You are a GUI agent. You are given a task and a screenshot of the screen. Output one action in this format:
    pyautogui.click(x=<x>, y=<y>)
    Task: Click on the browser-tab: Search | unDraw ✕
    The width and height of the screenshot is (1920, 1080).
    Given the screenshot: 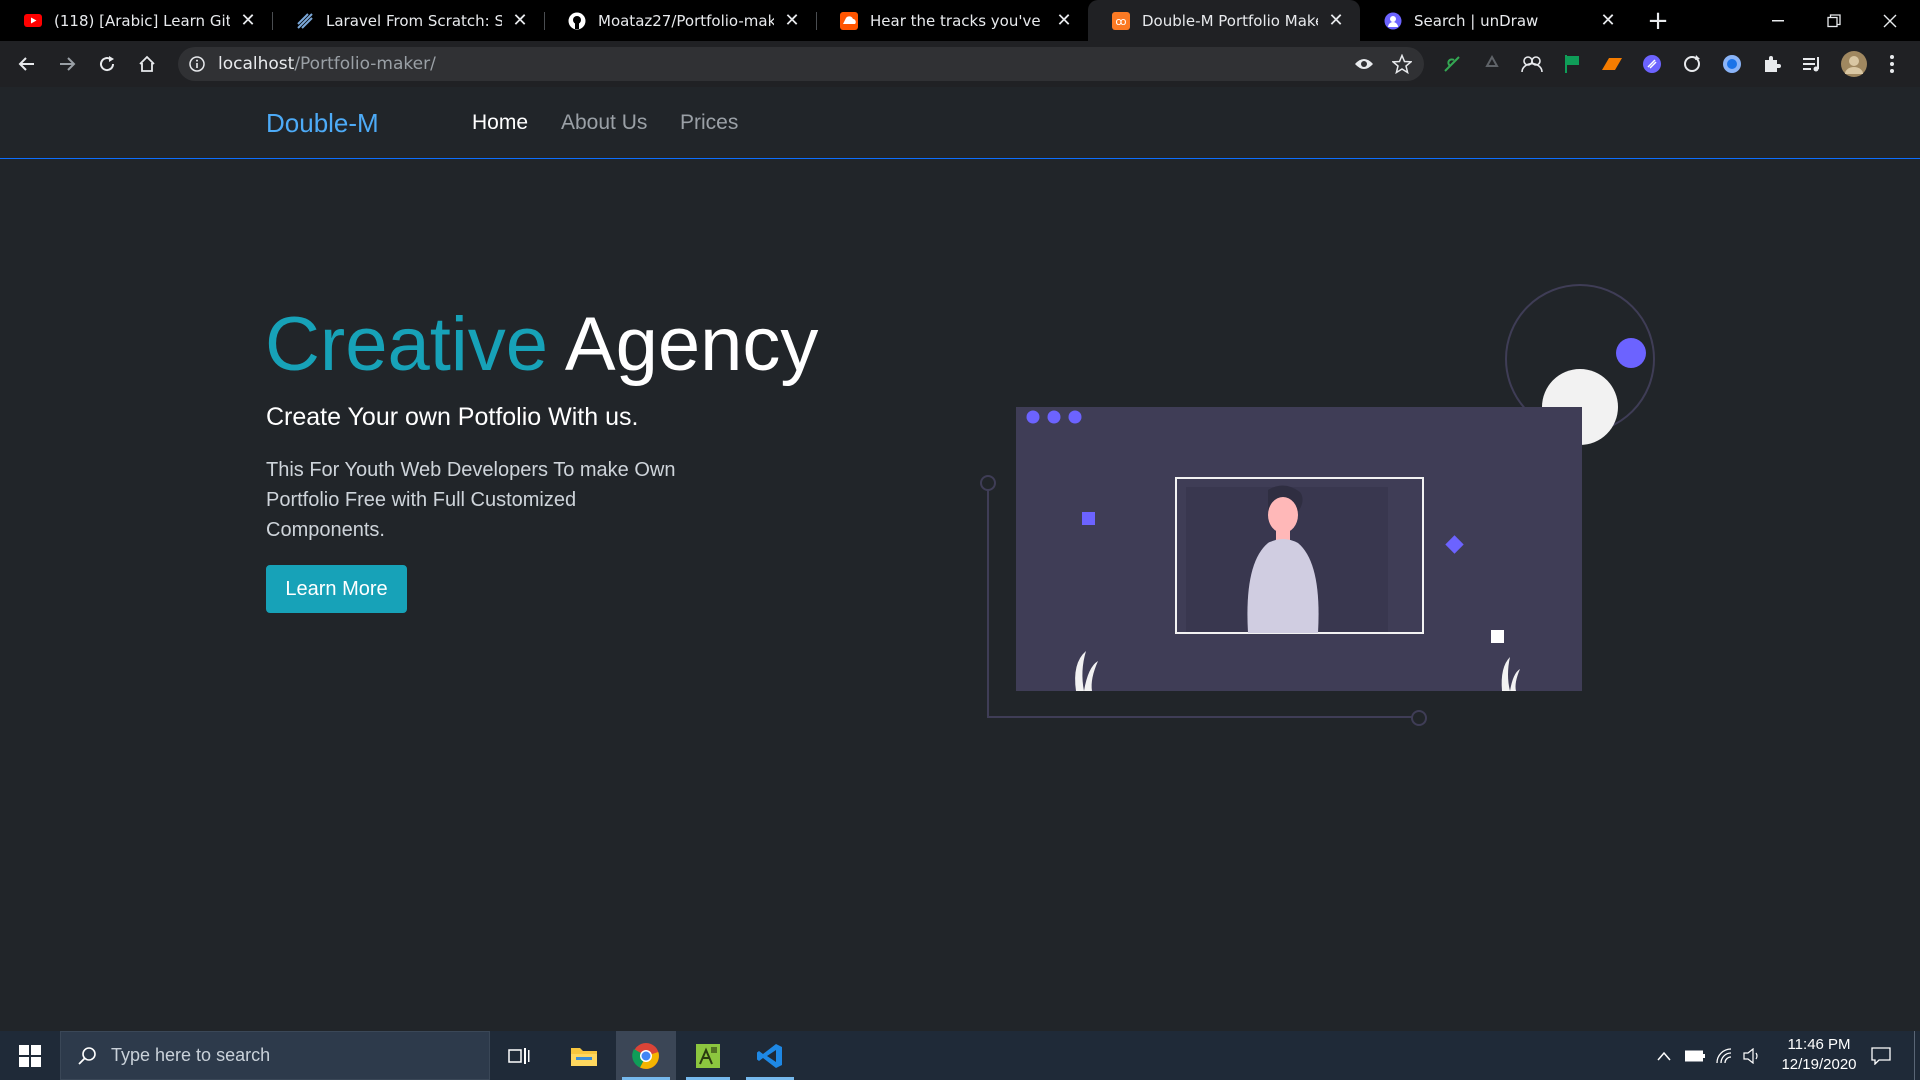 What is the action you would take?
    pyautogui.click(x=1496, y=20)
    